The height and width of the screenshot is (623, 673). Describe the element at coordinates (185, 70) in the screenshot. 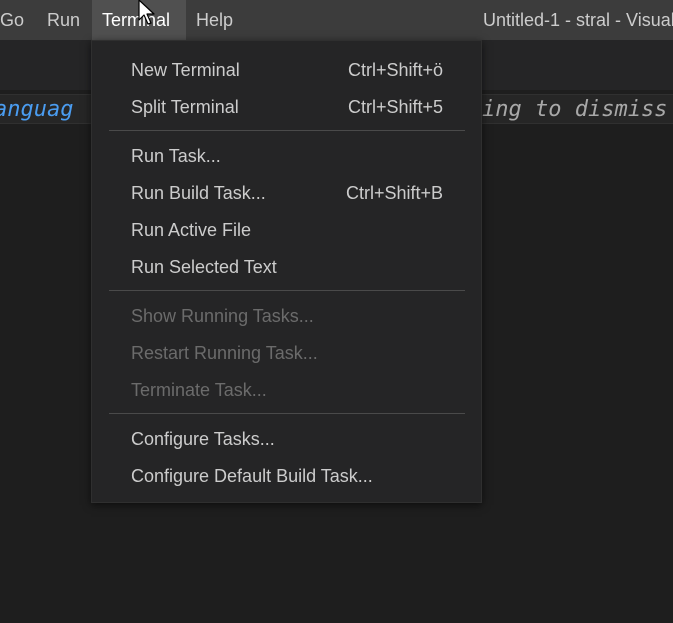

I see `menu-item-label: New Terminal` at that location.